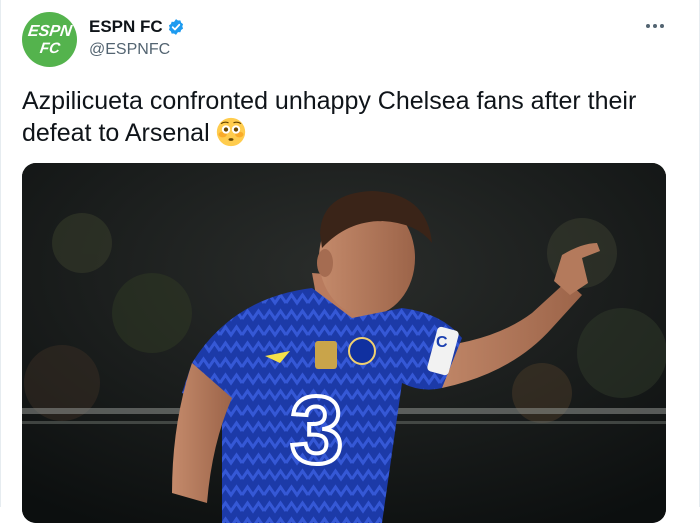 Image resolution: width=700 pixels, height=523 pixels. I want to click on kit-sponsor-logo: 3, so click(316, 430).